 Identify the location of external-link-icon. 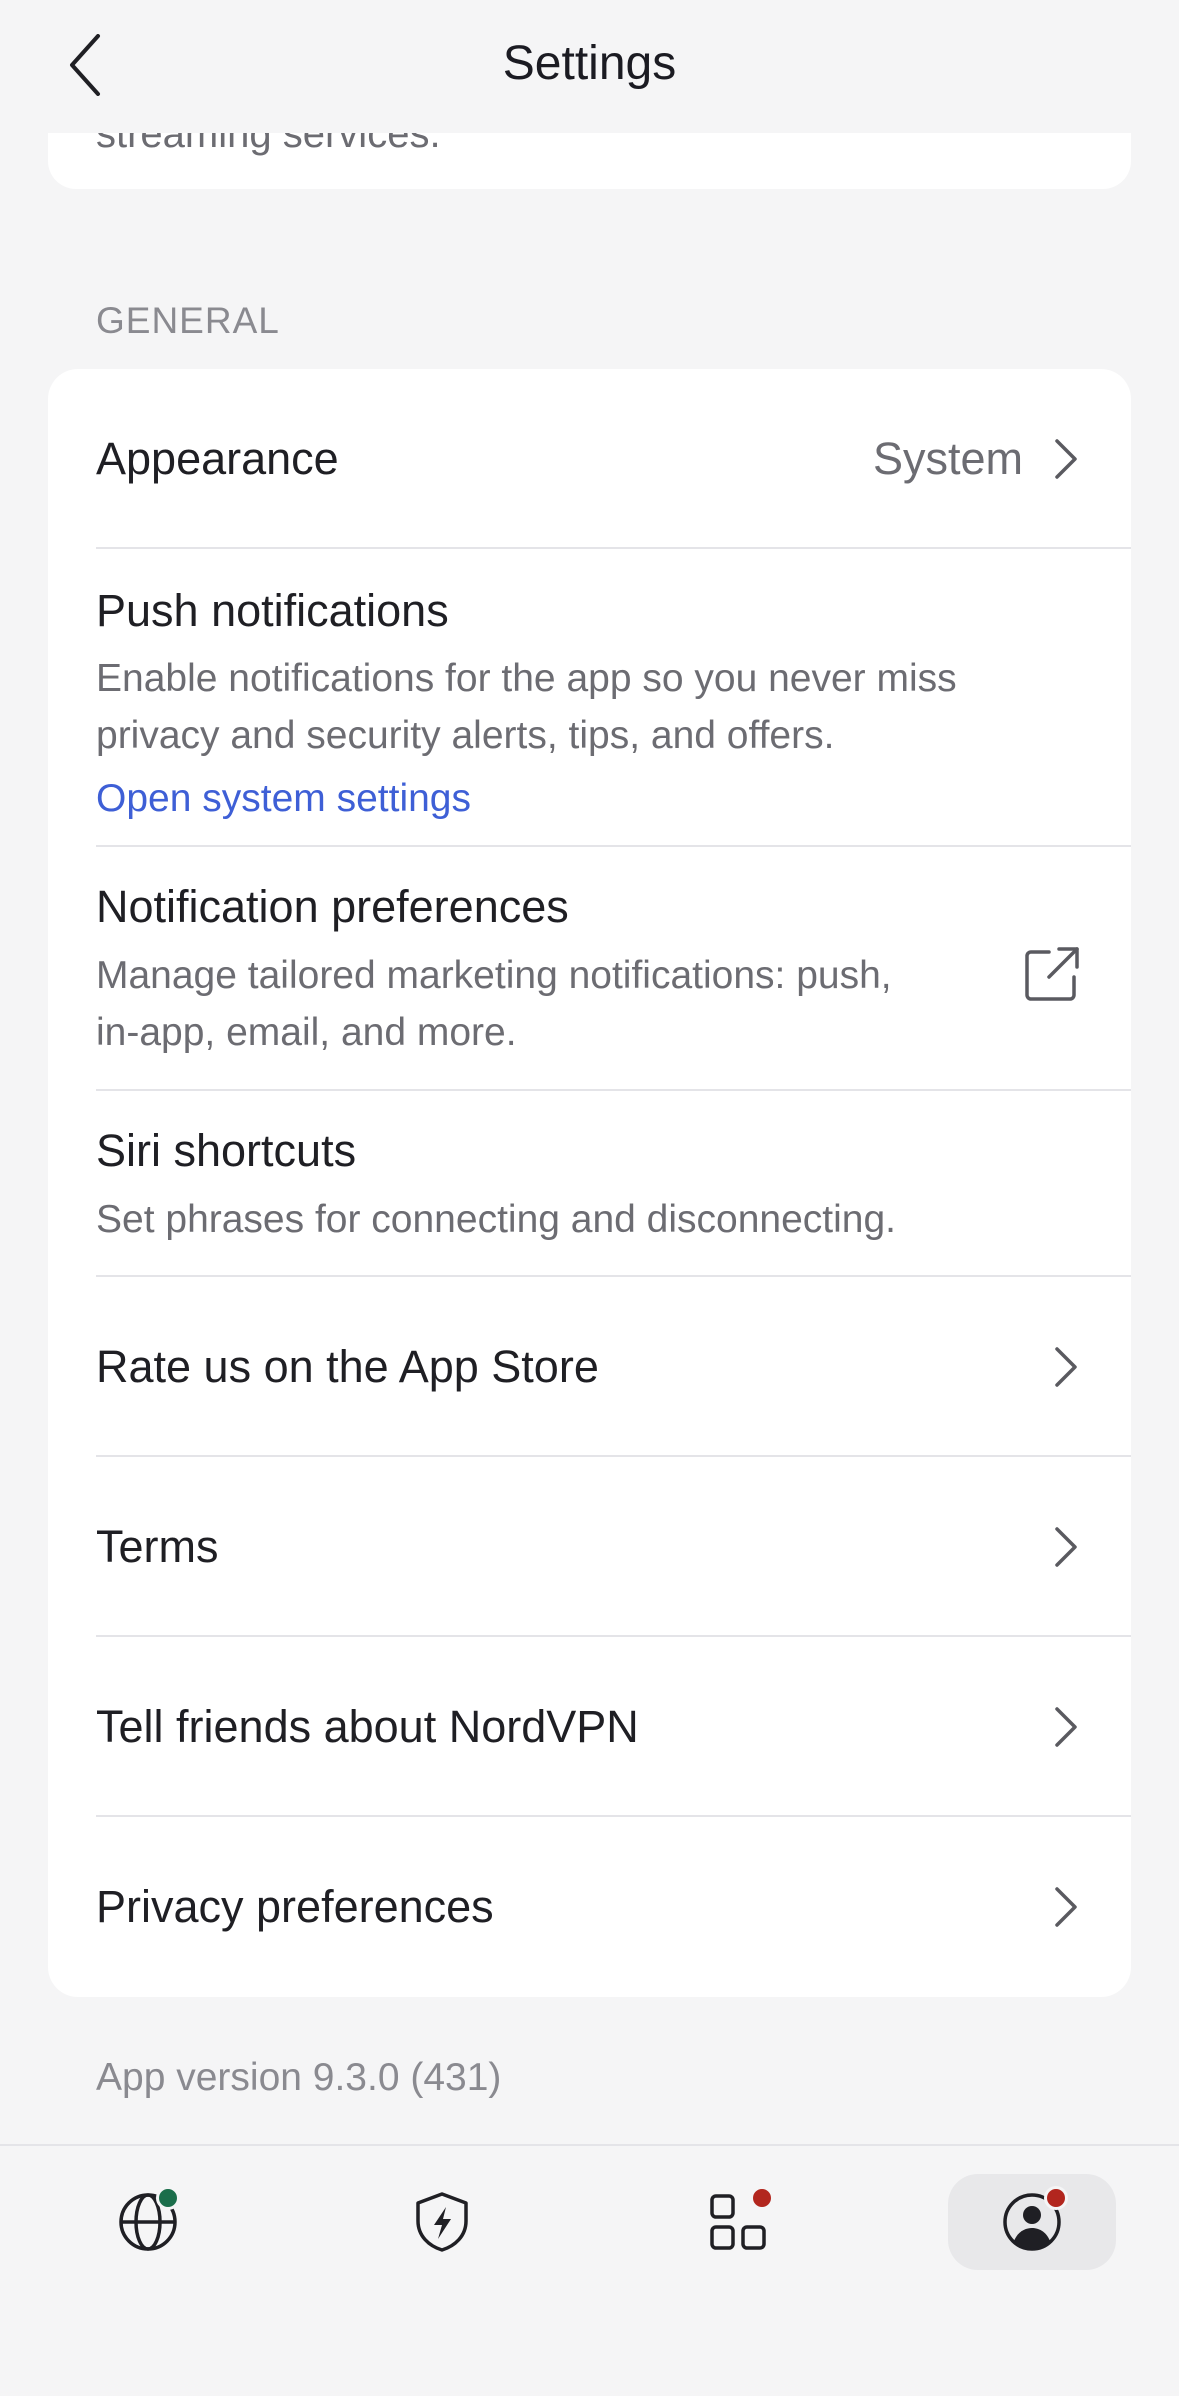
(1052, 974).